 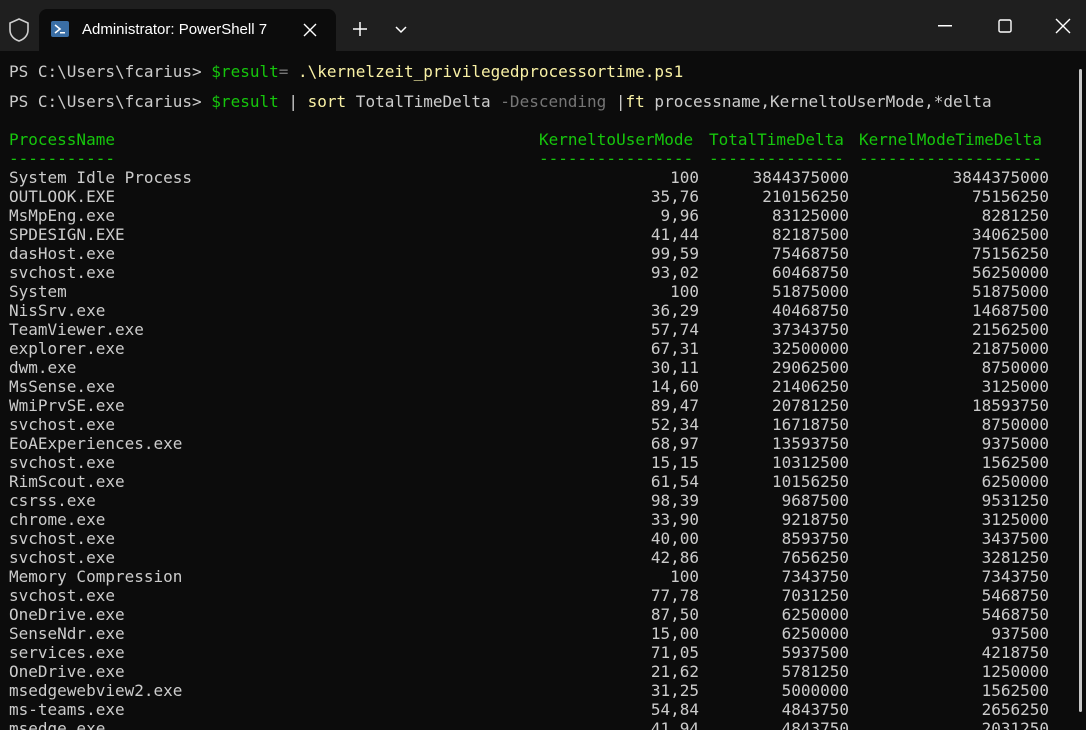 I want to click on total-time-delta: 5937500, so click(x=815, y=652).